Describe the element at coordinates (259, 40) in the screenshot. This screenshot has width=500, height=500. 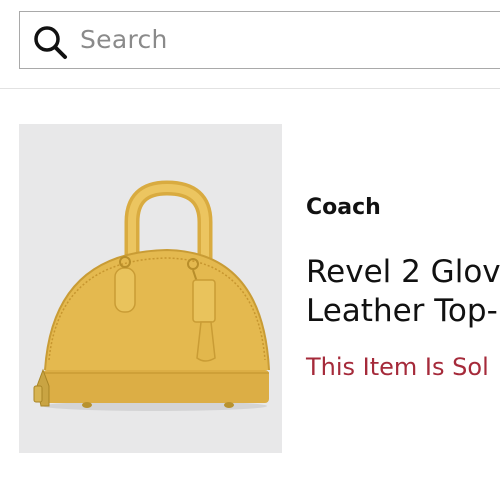
I see `search-bar: Search` at that location.